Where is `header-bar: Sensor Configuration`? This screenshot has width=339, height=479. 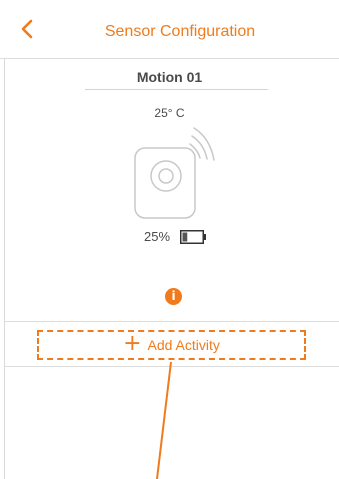
header-bar: Sensor Configuration is located at coordinates (169, 29).